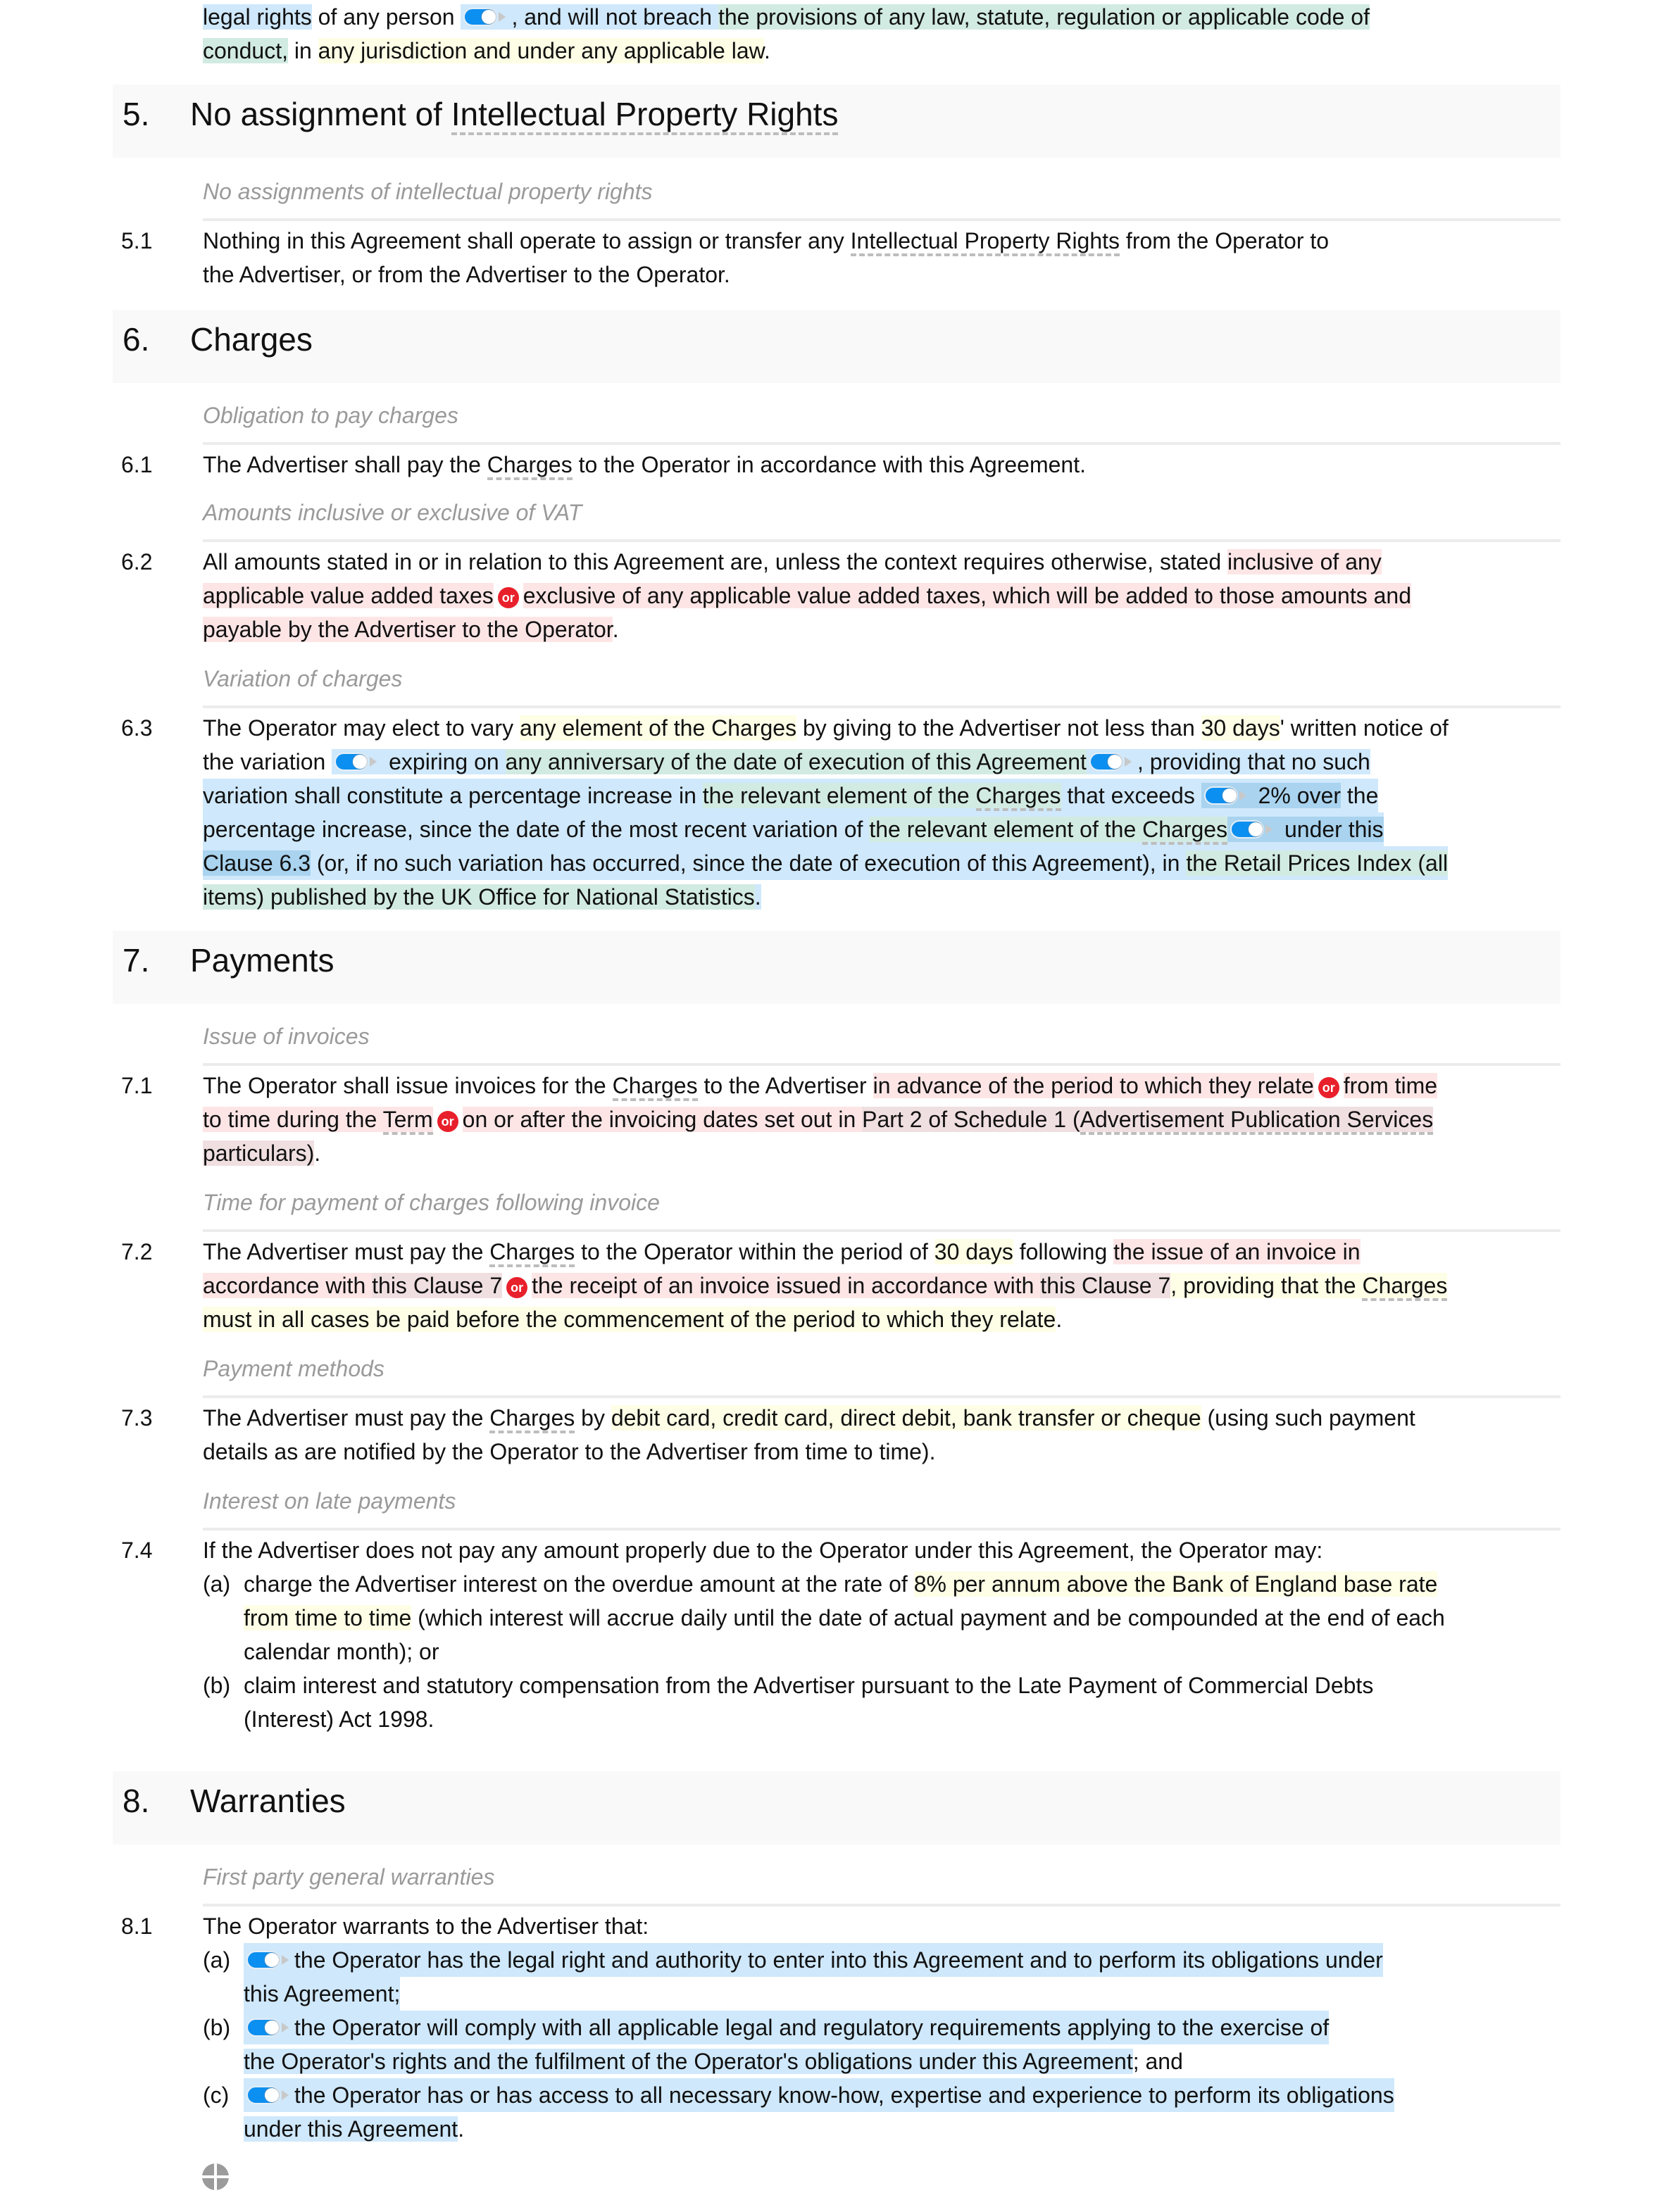 The height and width of the screenshot is (2212, 1676). I want to click on clause-number: 6.1, so click(137, 464).